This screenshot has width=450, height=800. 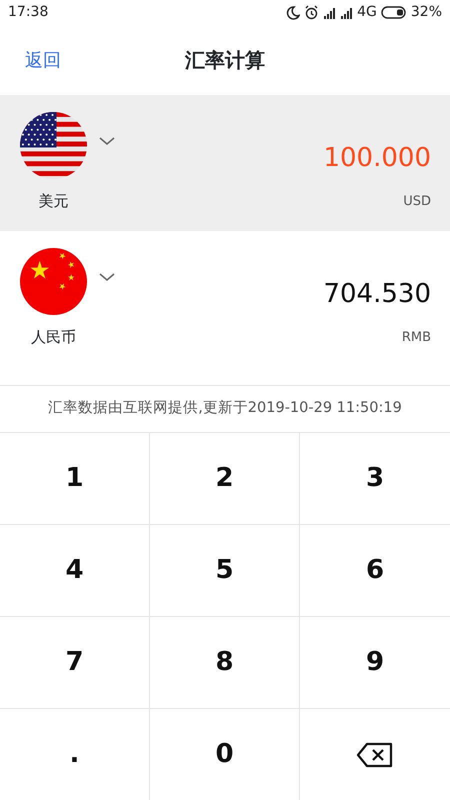 What do you see at coordinates (416, 338) in the screenshot?
I see `currency-code: RMB` at bounding box center [416, 338].